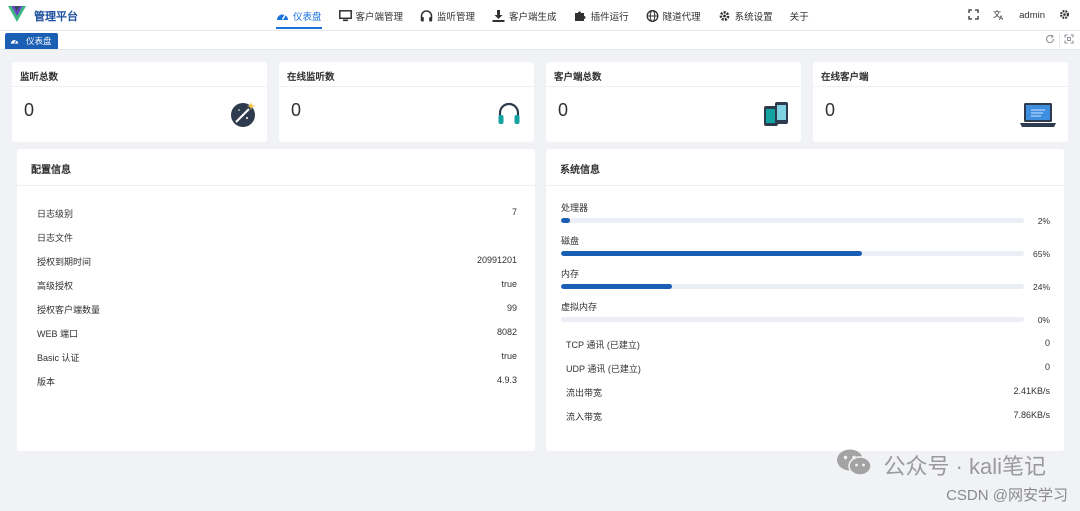  I want to click on config-value: 8082, so click(506, 332).